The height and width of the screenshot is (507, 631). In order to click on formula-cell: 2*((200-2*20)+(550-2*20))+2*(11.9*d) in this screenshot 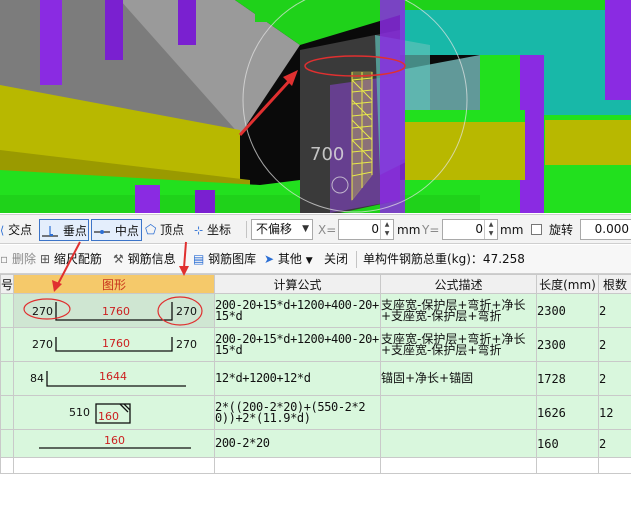, I will do `click(297, 412)`.